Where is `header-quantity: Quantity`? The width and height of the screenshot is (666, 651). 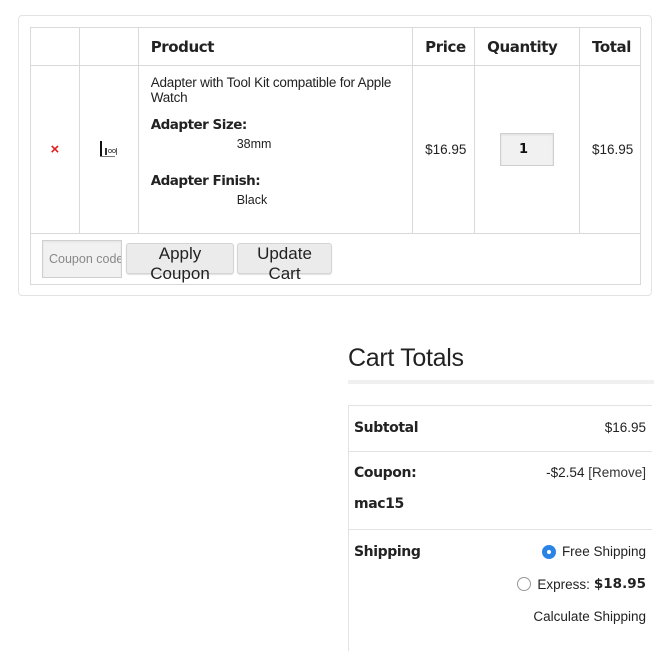
header-quantity: Quantity is located at coordinates (527, 46).